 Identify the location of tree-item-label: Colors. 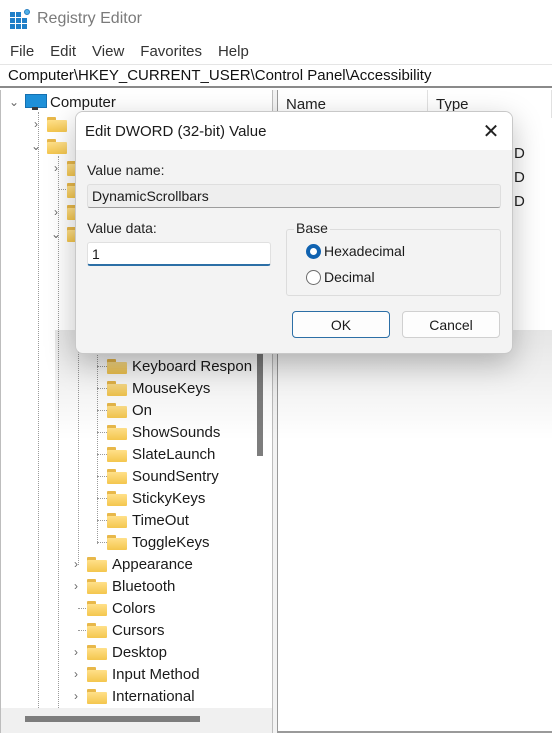
(134, 608).